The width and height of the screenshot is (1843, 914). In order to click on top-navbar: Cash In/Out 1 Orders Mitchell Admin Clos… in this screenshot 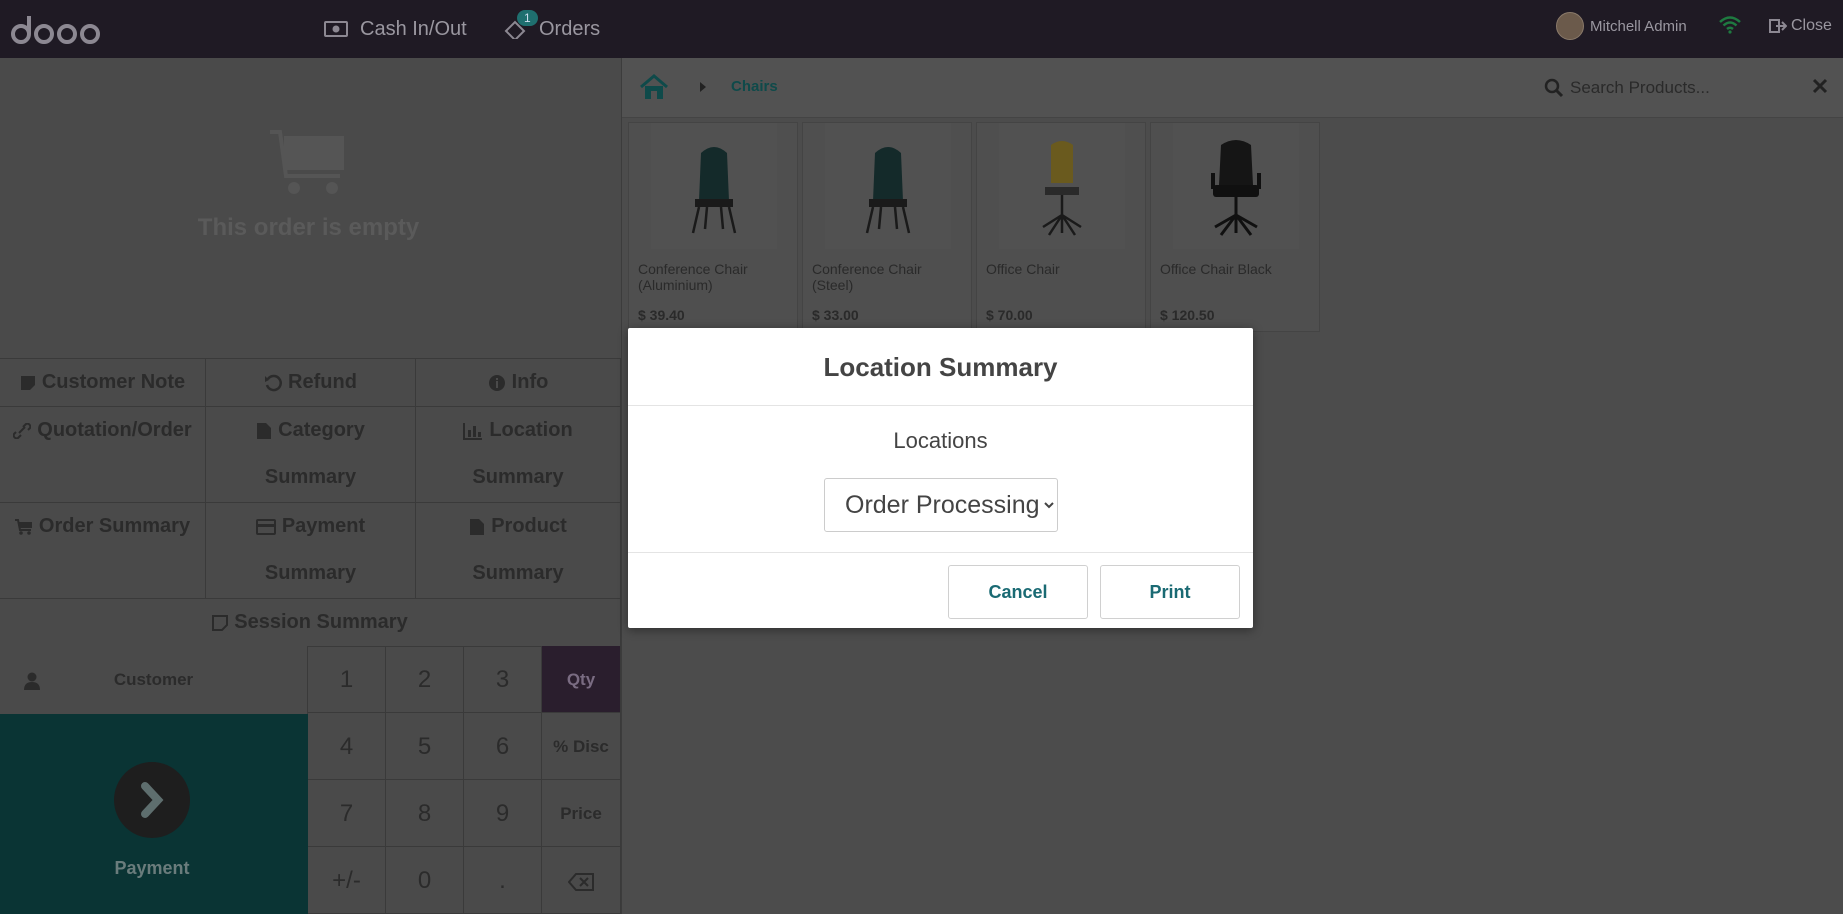, I will do `click(921, 29)`.